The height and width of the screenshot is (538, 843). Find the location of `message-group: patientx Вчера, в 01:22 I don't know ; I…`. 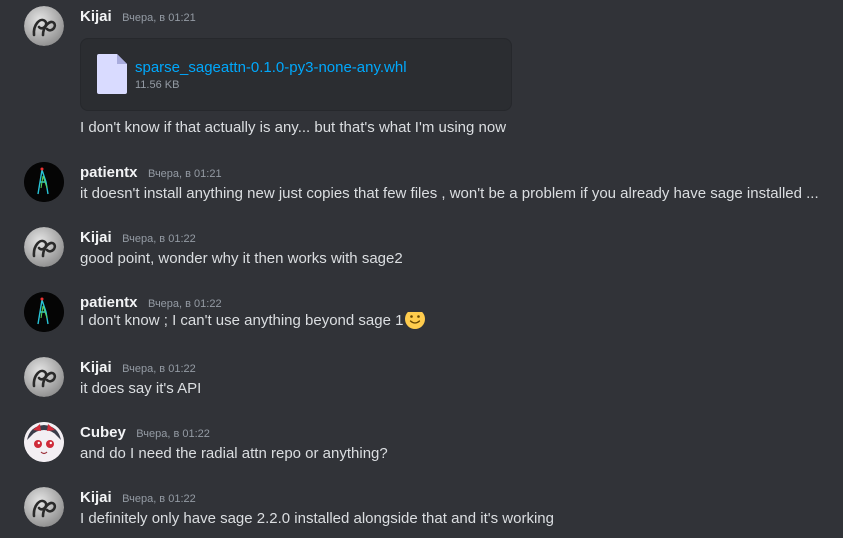

message-group: patientx Вчера, в 01:22 I don't know ; I… is located at coordinates (421, 313).